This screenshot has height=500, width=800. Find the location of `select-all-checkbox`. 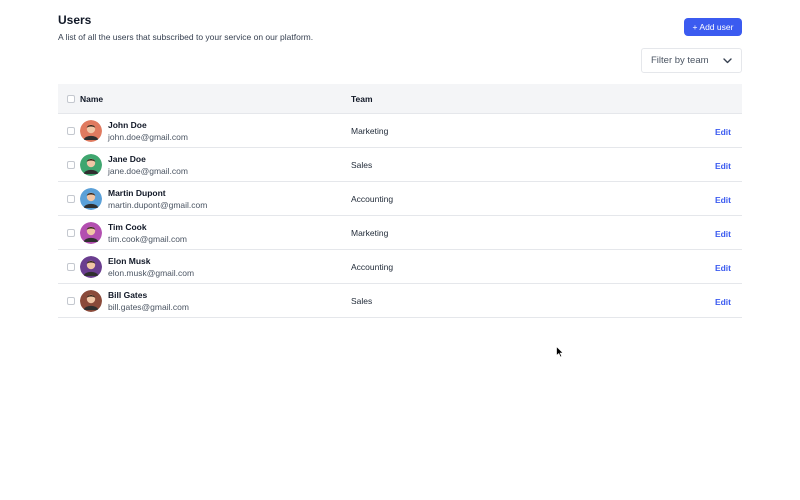

select-all-checkbox is located at coordinates (71, 98).